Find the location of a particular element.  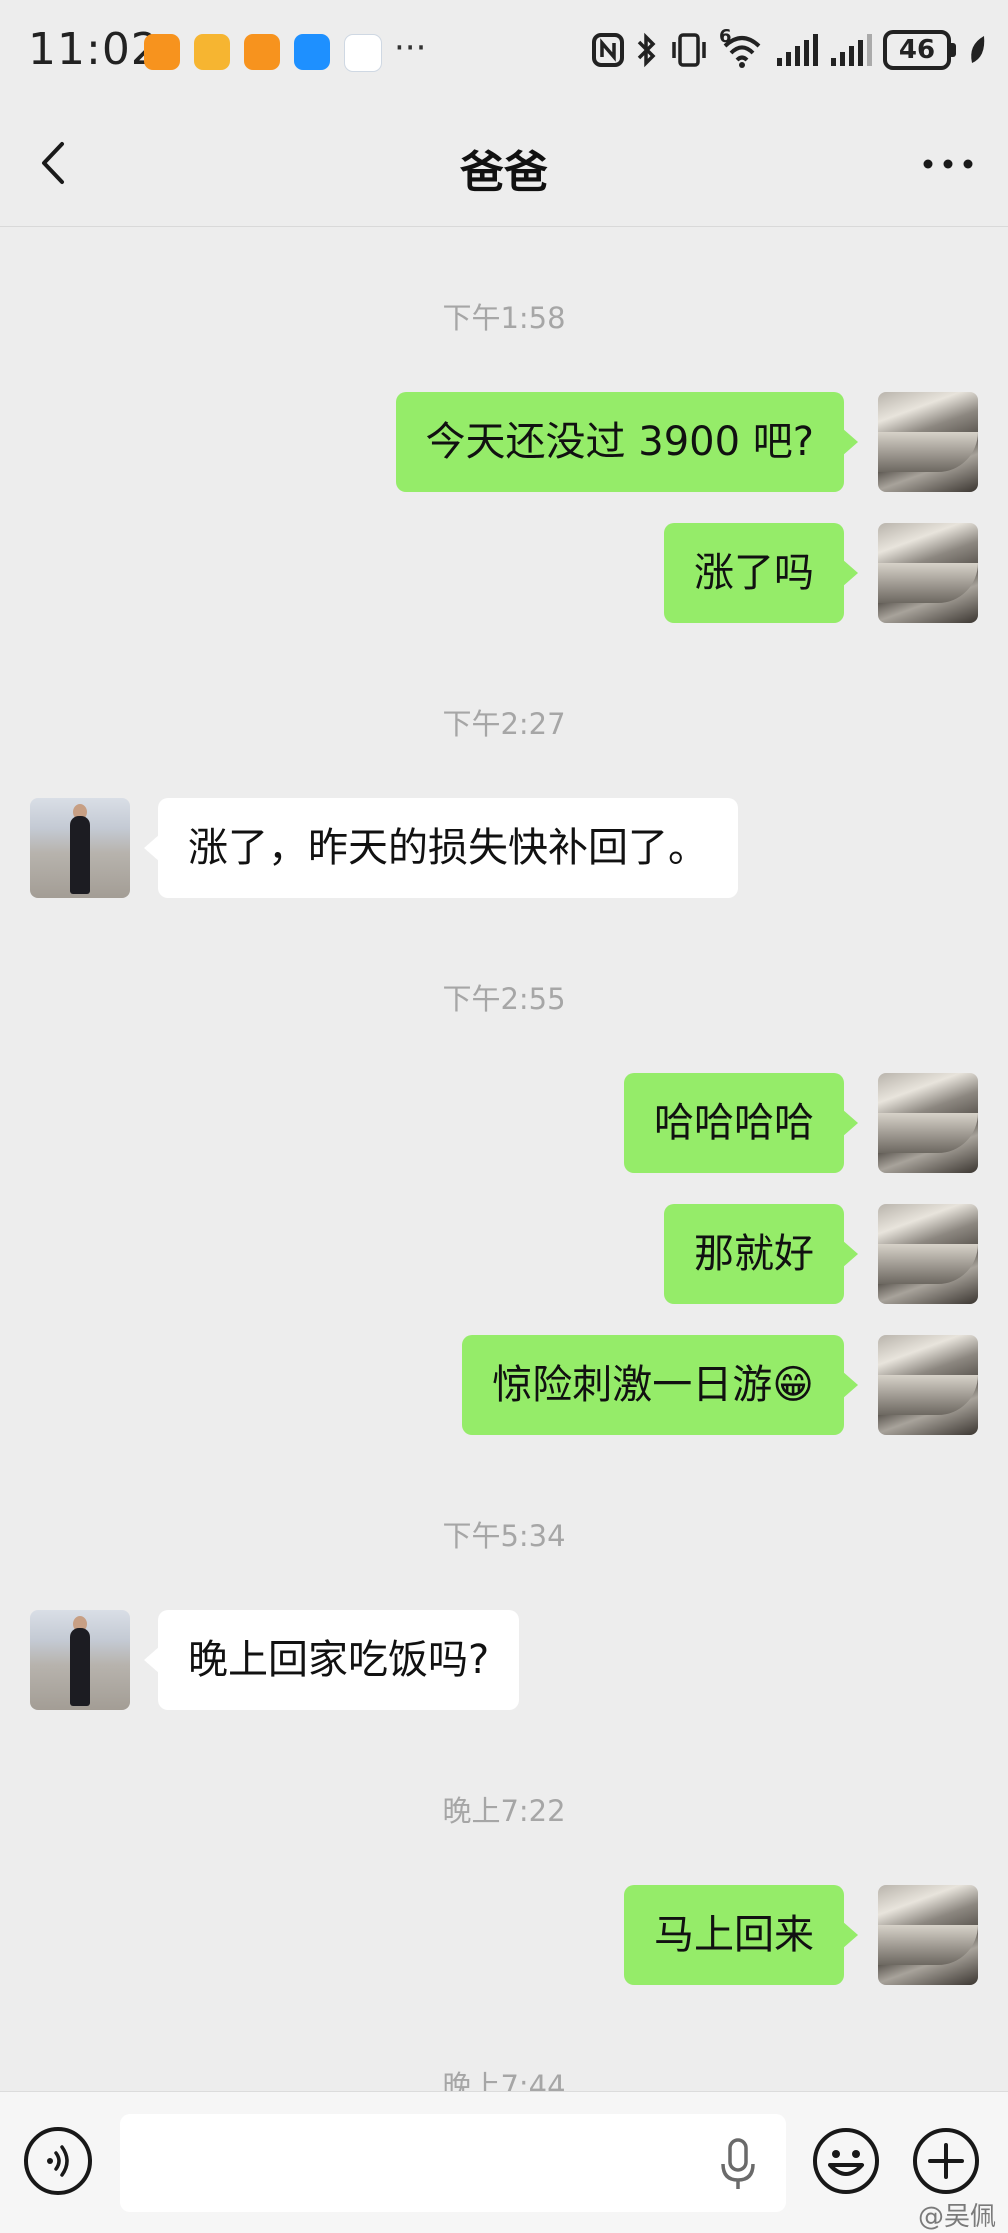

vibrate-icon is located at coordinates (689, 50).